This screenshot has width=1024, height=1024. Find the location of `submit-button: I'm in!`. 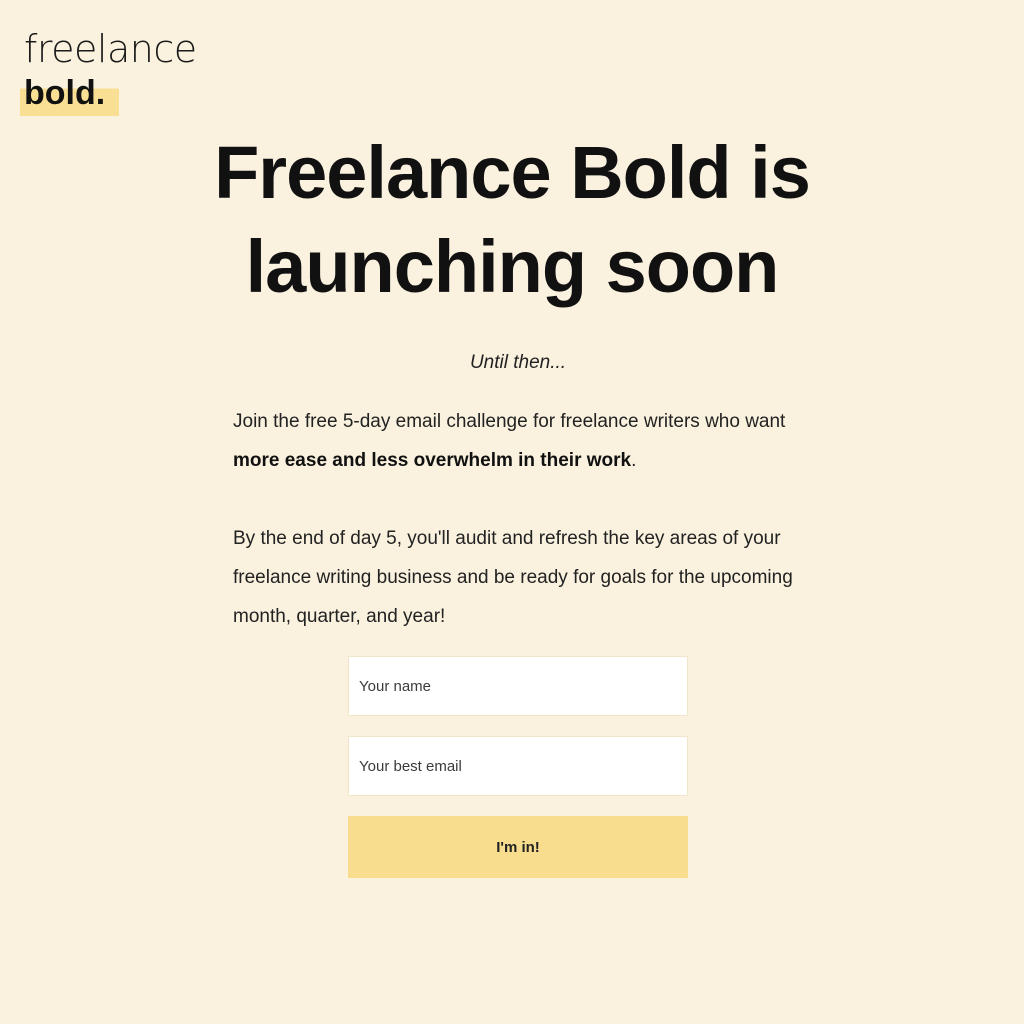

submit-button: I'm in! is located at coordinates (518, 847).